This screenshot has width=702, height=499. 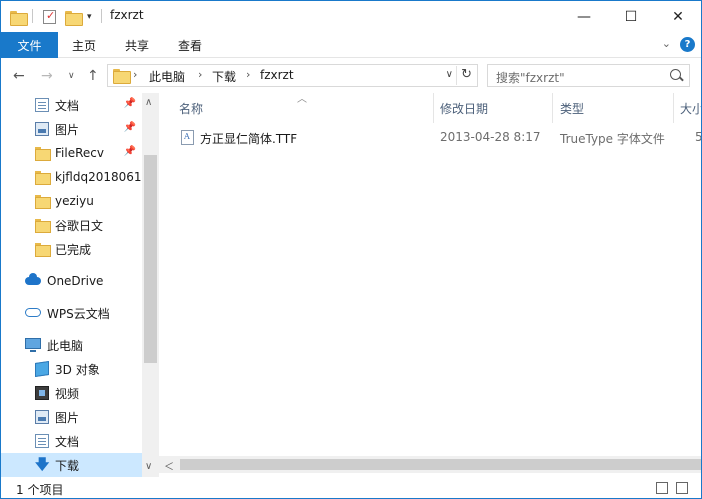 I want to click on properties-icon: ✓, so click(x=49, y=17).